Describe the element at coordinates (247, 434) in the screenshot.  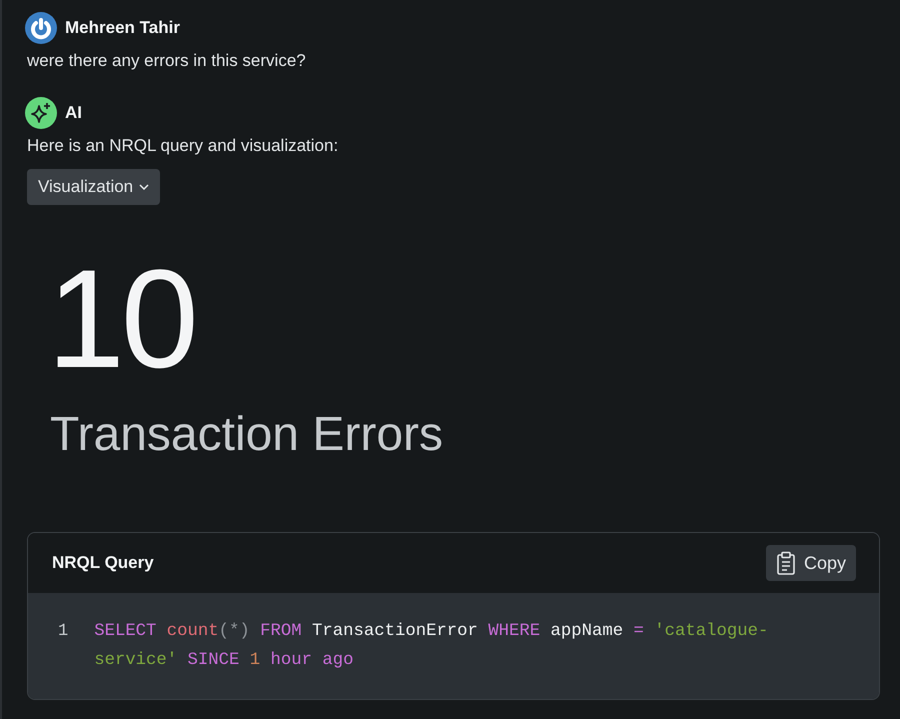
I see `billboard-label: Transaction Errors` at that location.